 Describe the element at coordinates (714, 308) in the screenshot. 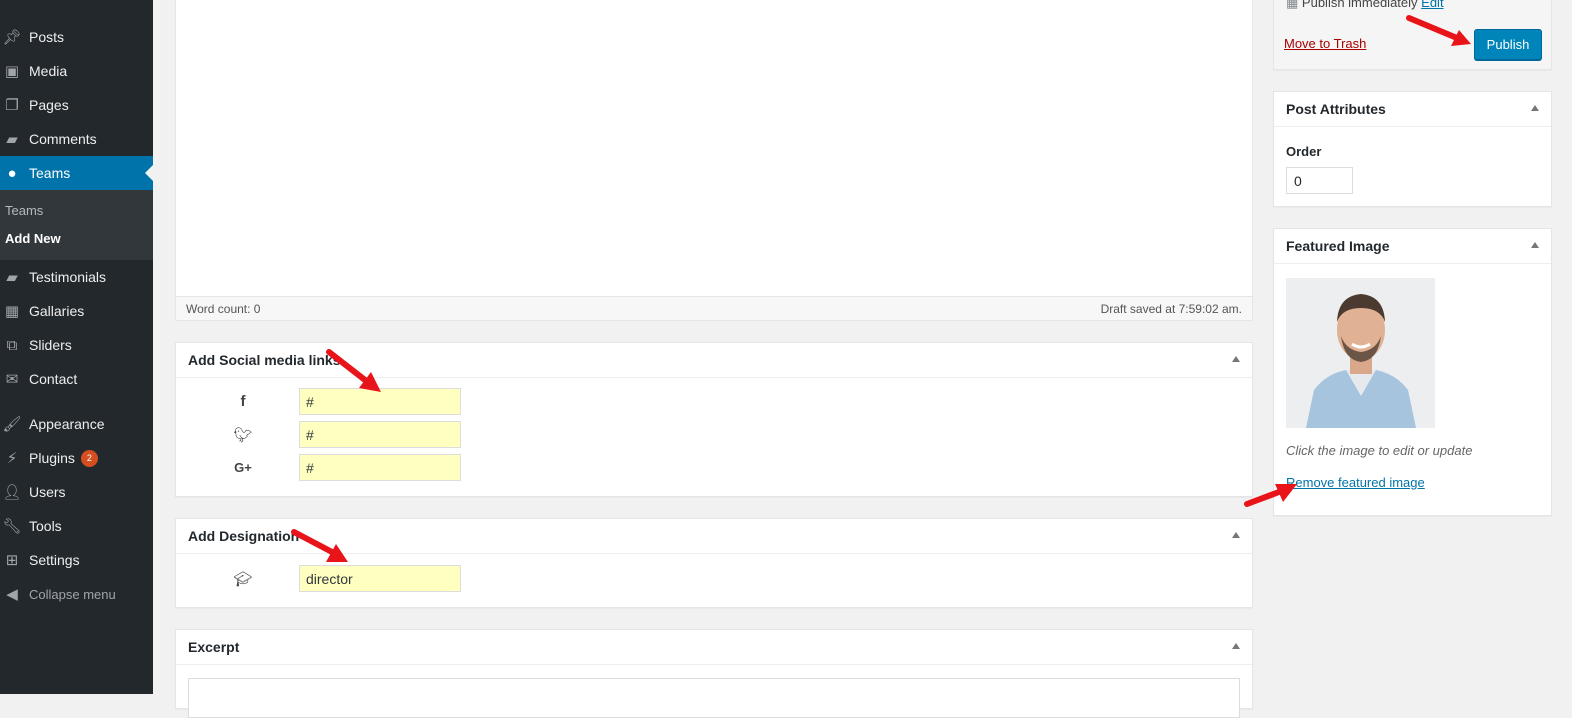

I see `editor-status-bar: Word count: 0 Draft saved at 7:59:02 am.` at that location.